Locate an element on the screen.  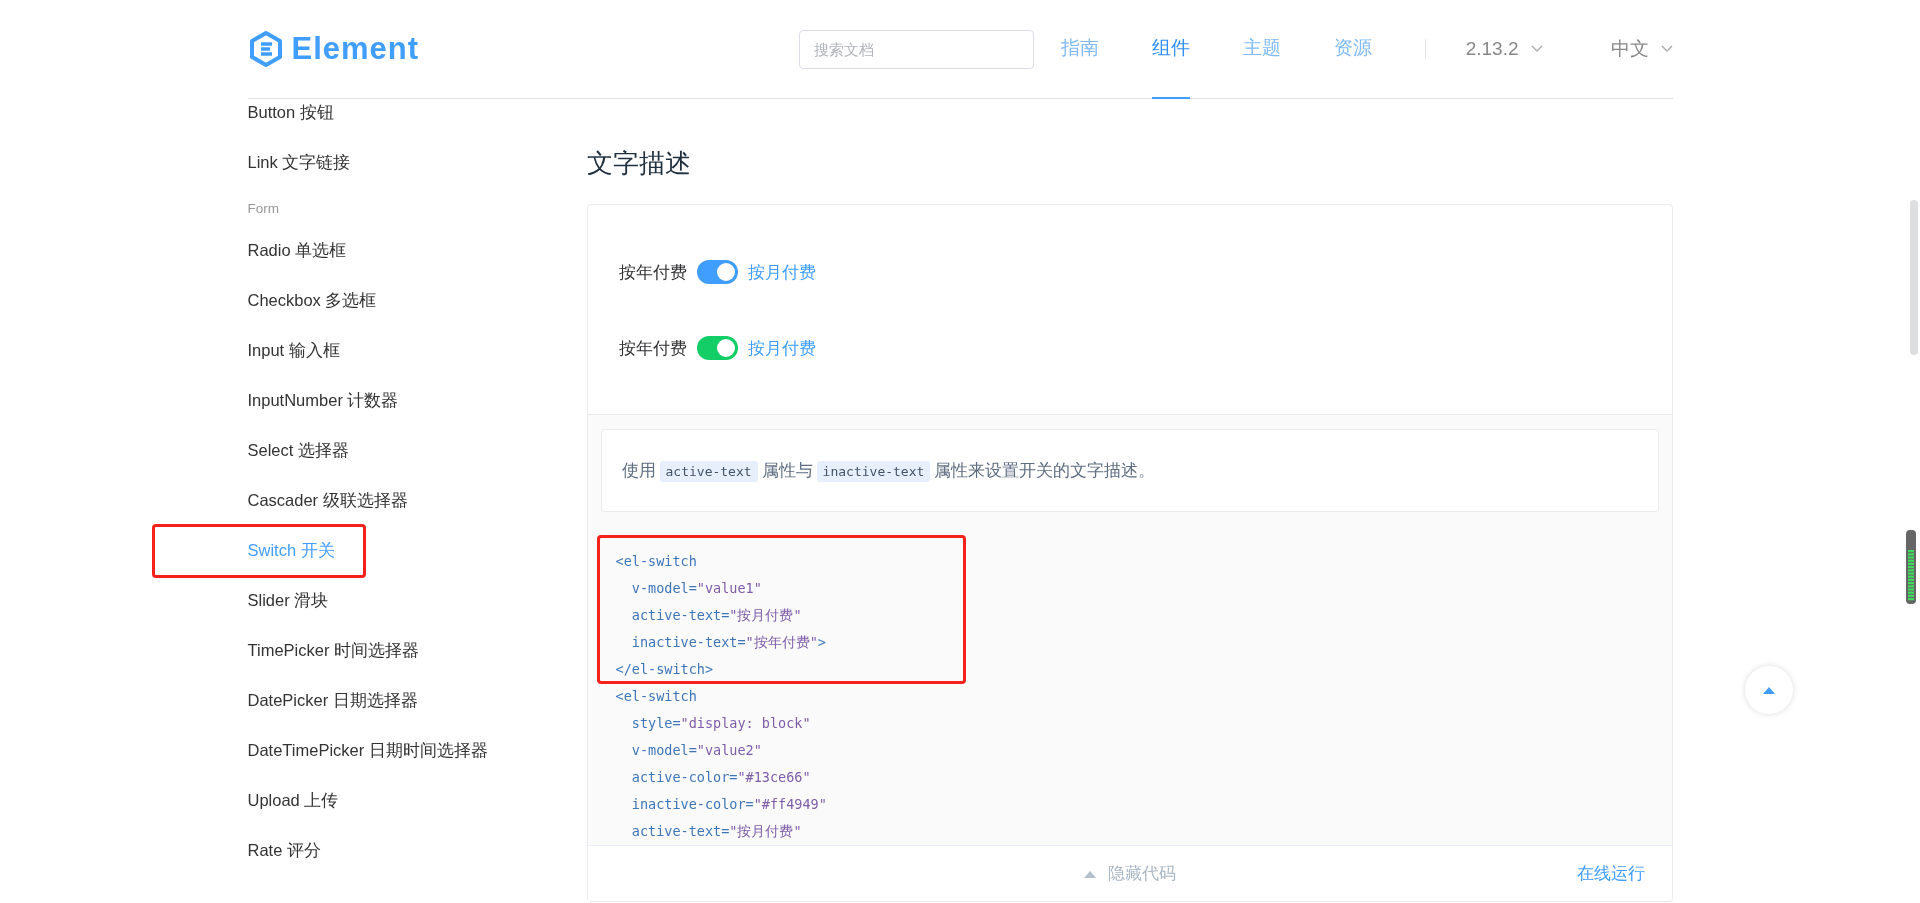
sidebar-item: Checkbox 多选框 is located at coordinates (312, 300).